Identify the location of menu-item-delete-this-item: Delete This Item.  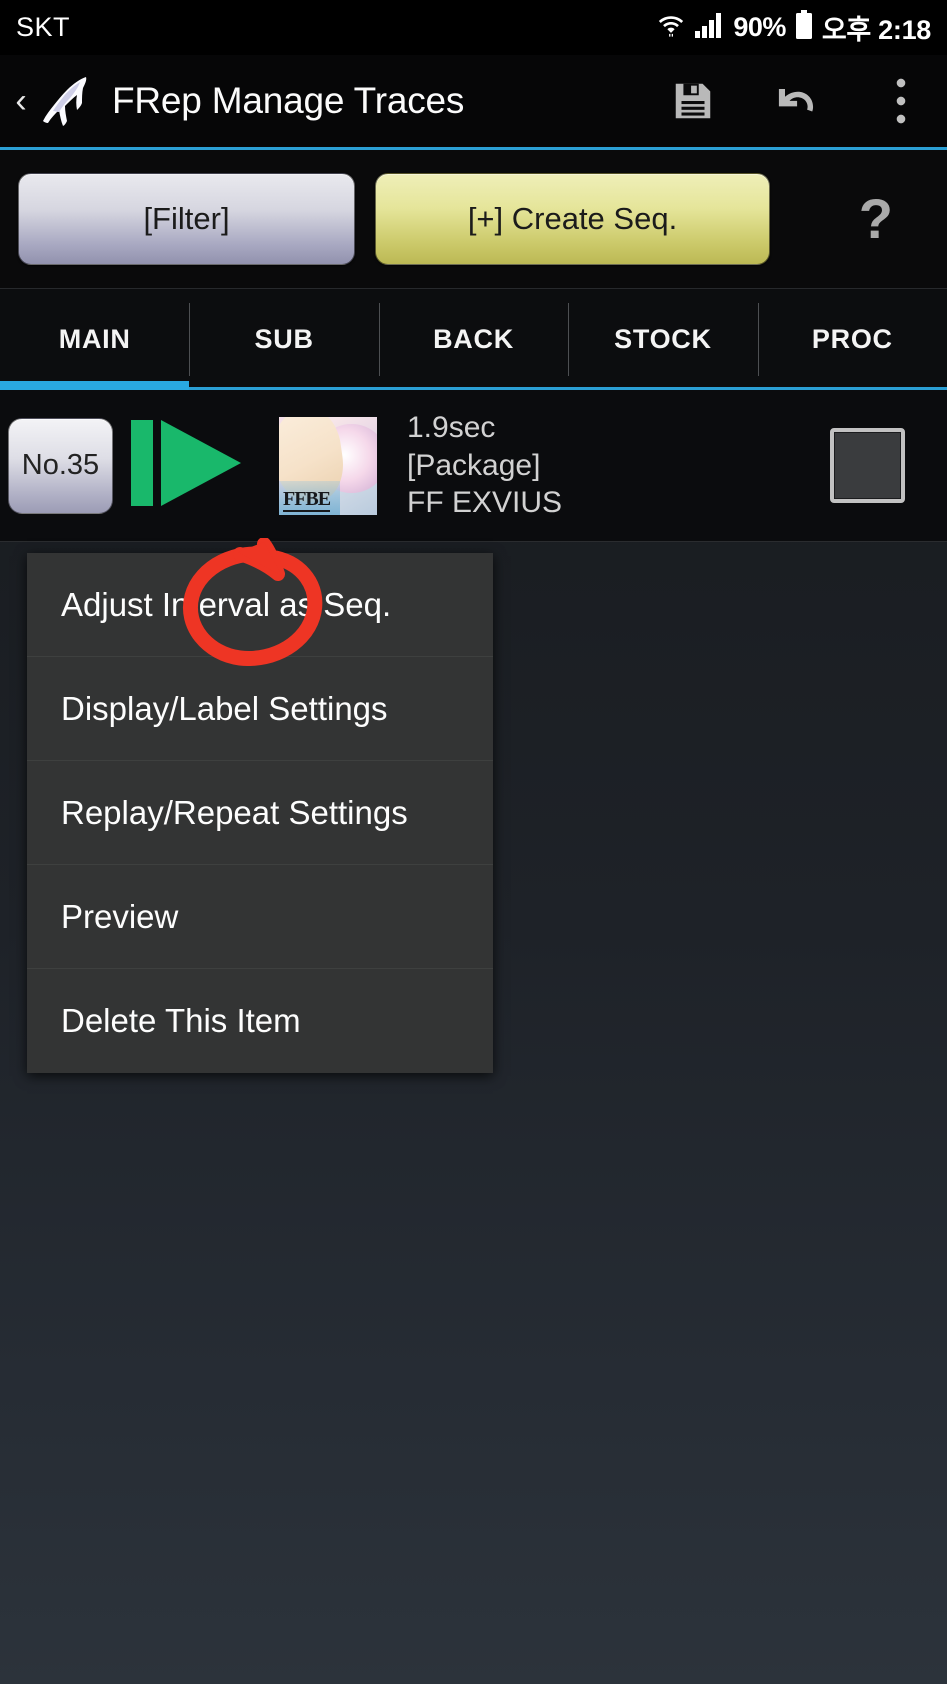
(260, 1021).